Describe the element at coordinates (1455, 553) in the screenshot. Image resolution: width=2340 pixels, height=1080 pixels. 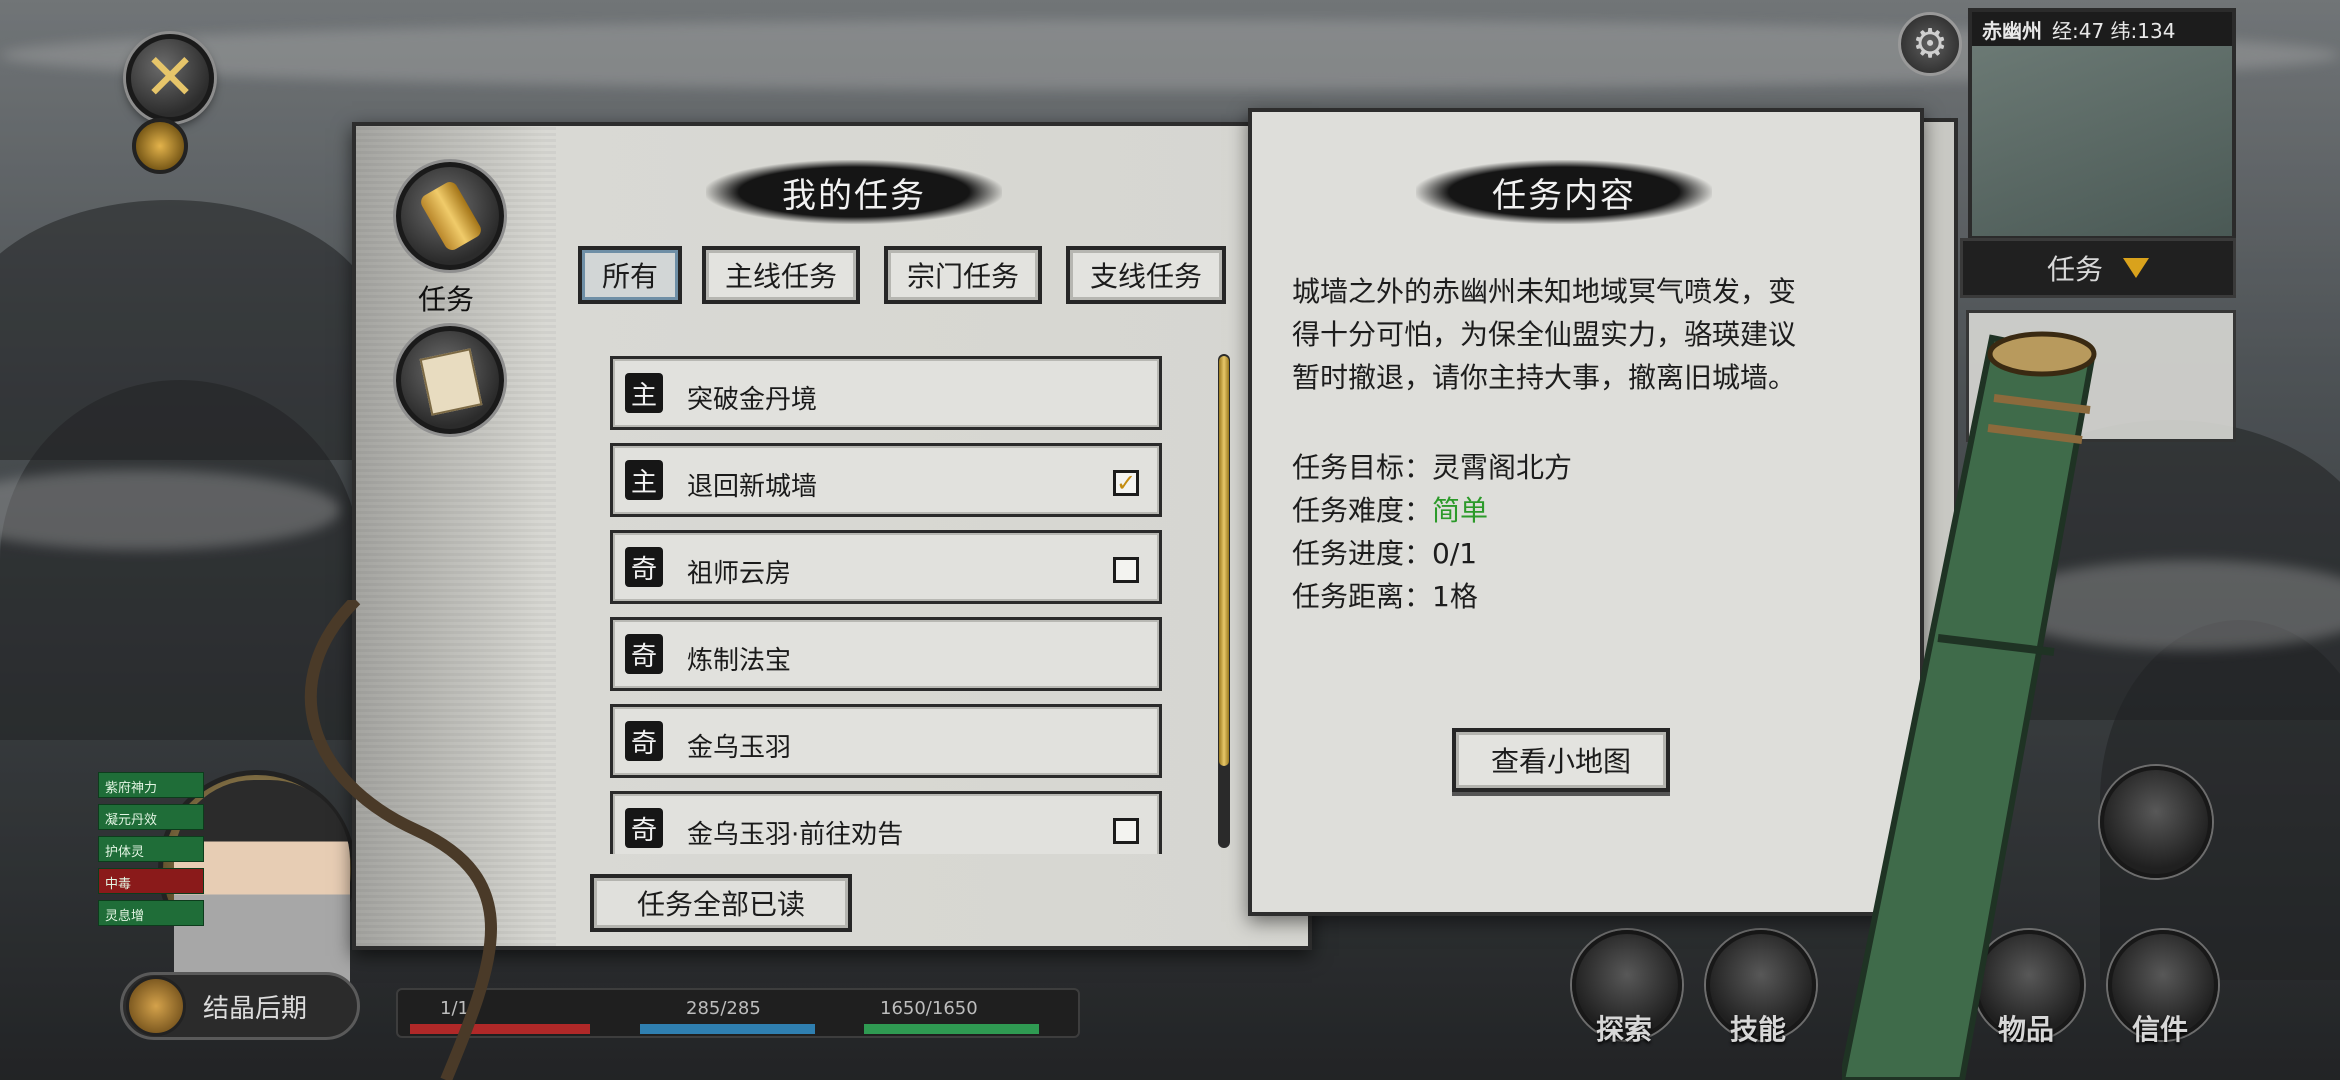
I see `quest-progress-value: 0/1` at that location.